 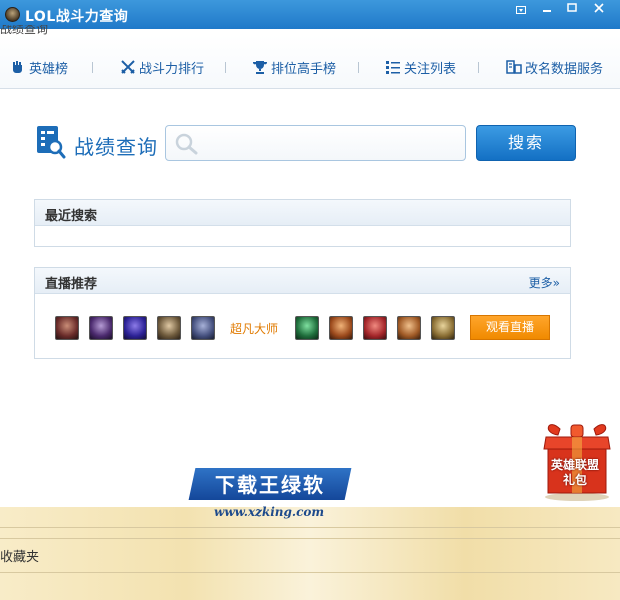 I want to click on panel-header: 最近搜索, so click(x=302, y=213).